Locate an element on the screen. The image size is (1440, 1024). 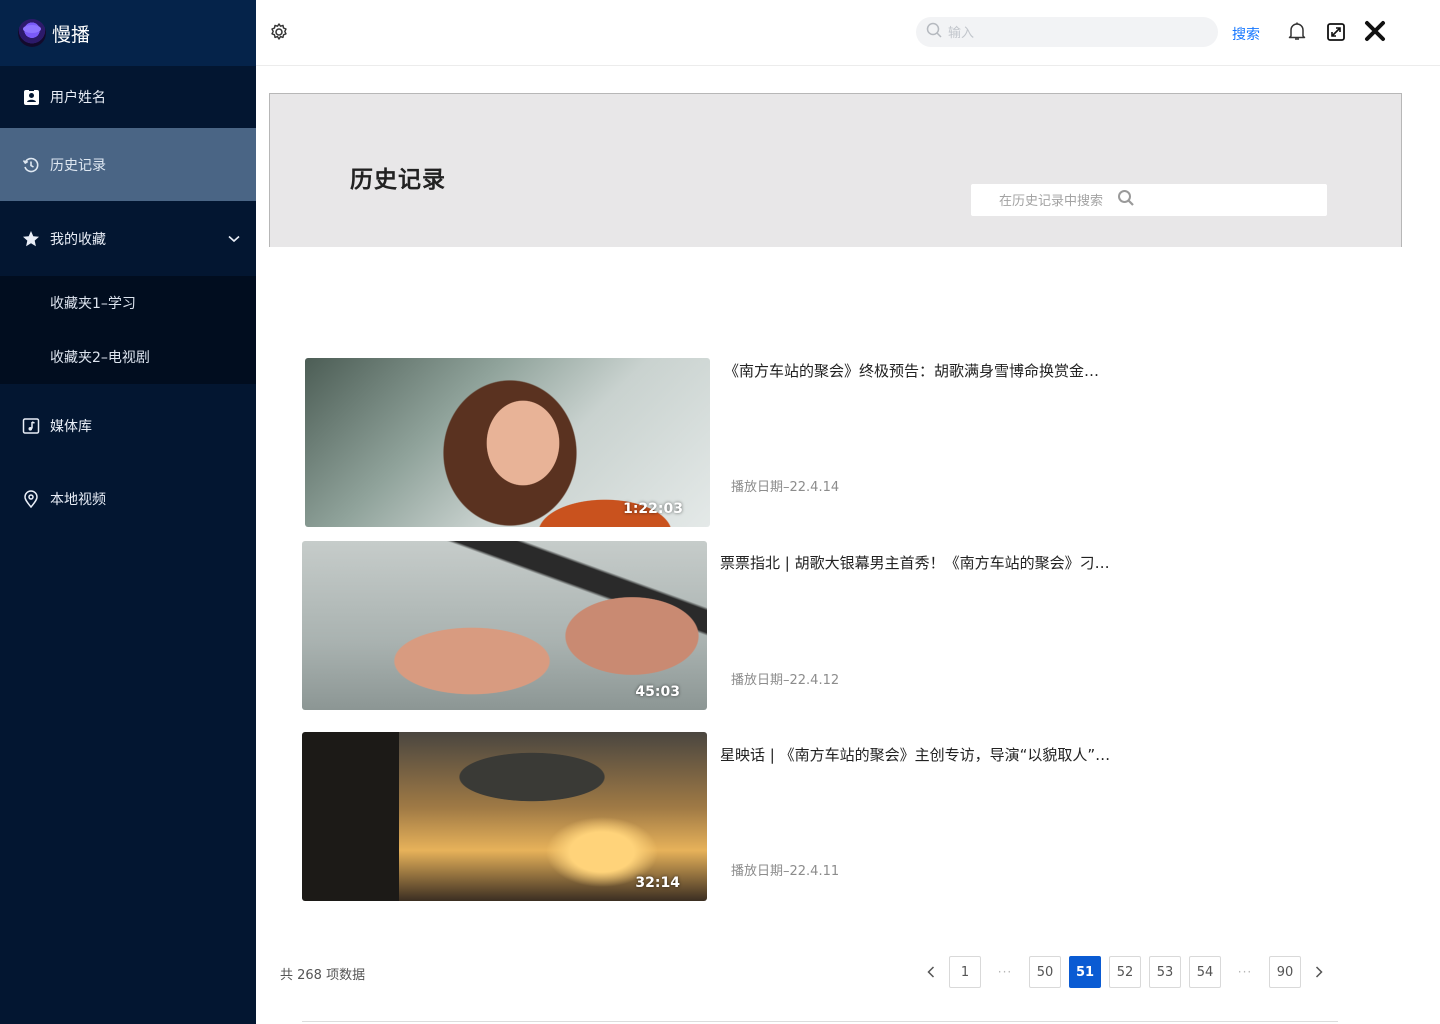
video-duration: 45:03 is located at coordinates (657, 692).